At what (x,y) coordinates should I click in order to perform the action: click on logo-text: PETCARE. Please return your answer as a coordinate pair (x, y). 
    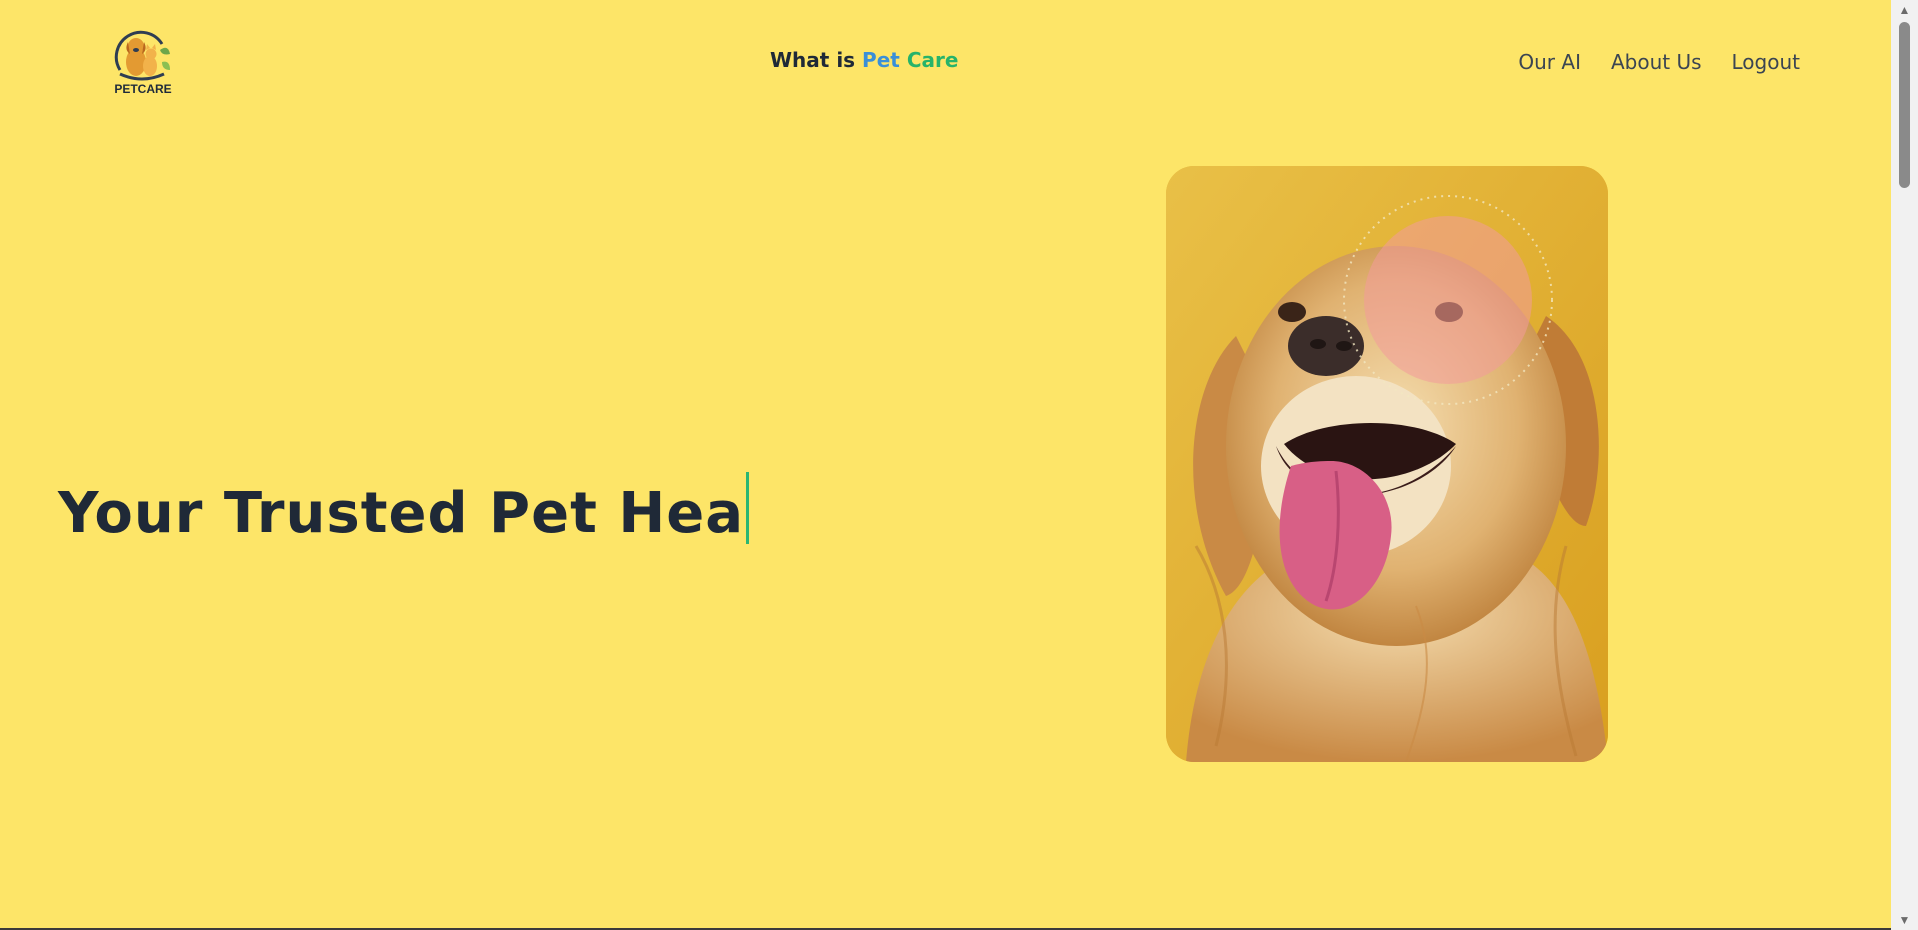
    Looking at the image, I should click on (143, 89).